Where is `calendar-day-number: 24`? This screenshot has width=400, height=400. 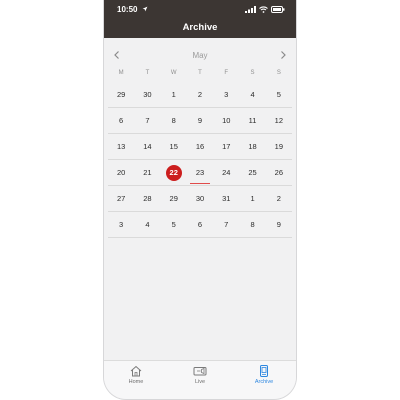 calendar-day-number: 24 is located at coordinates (226, 172).